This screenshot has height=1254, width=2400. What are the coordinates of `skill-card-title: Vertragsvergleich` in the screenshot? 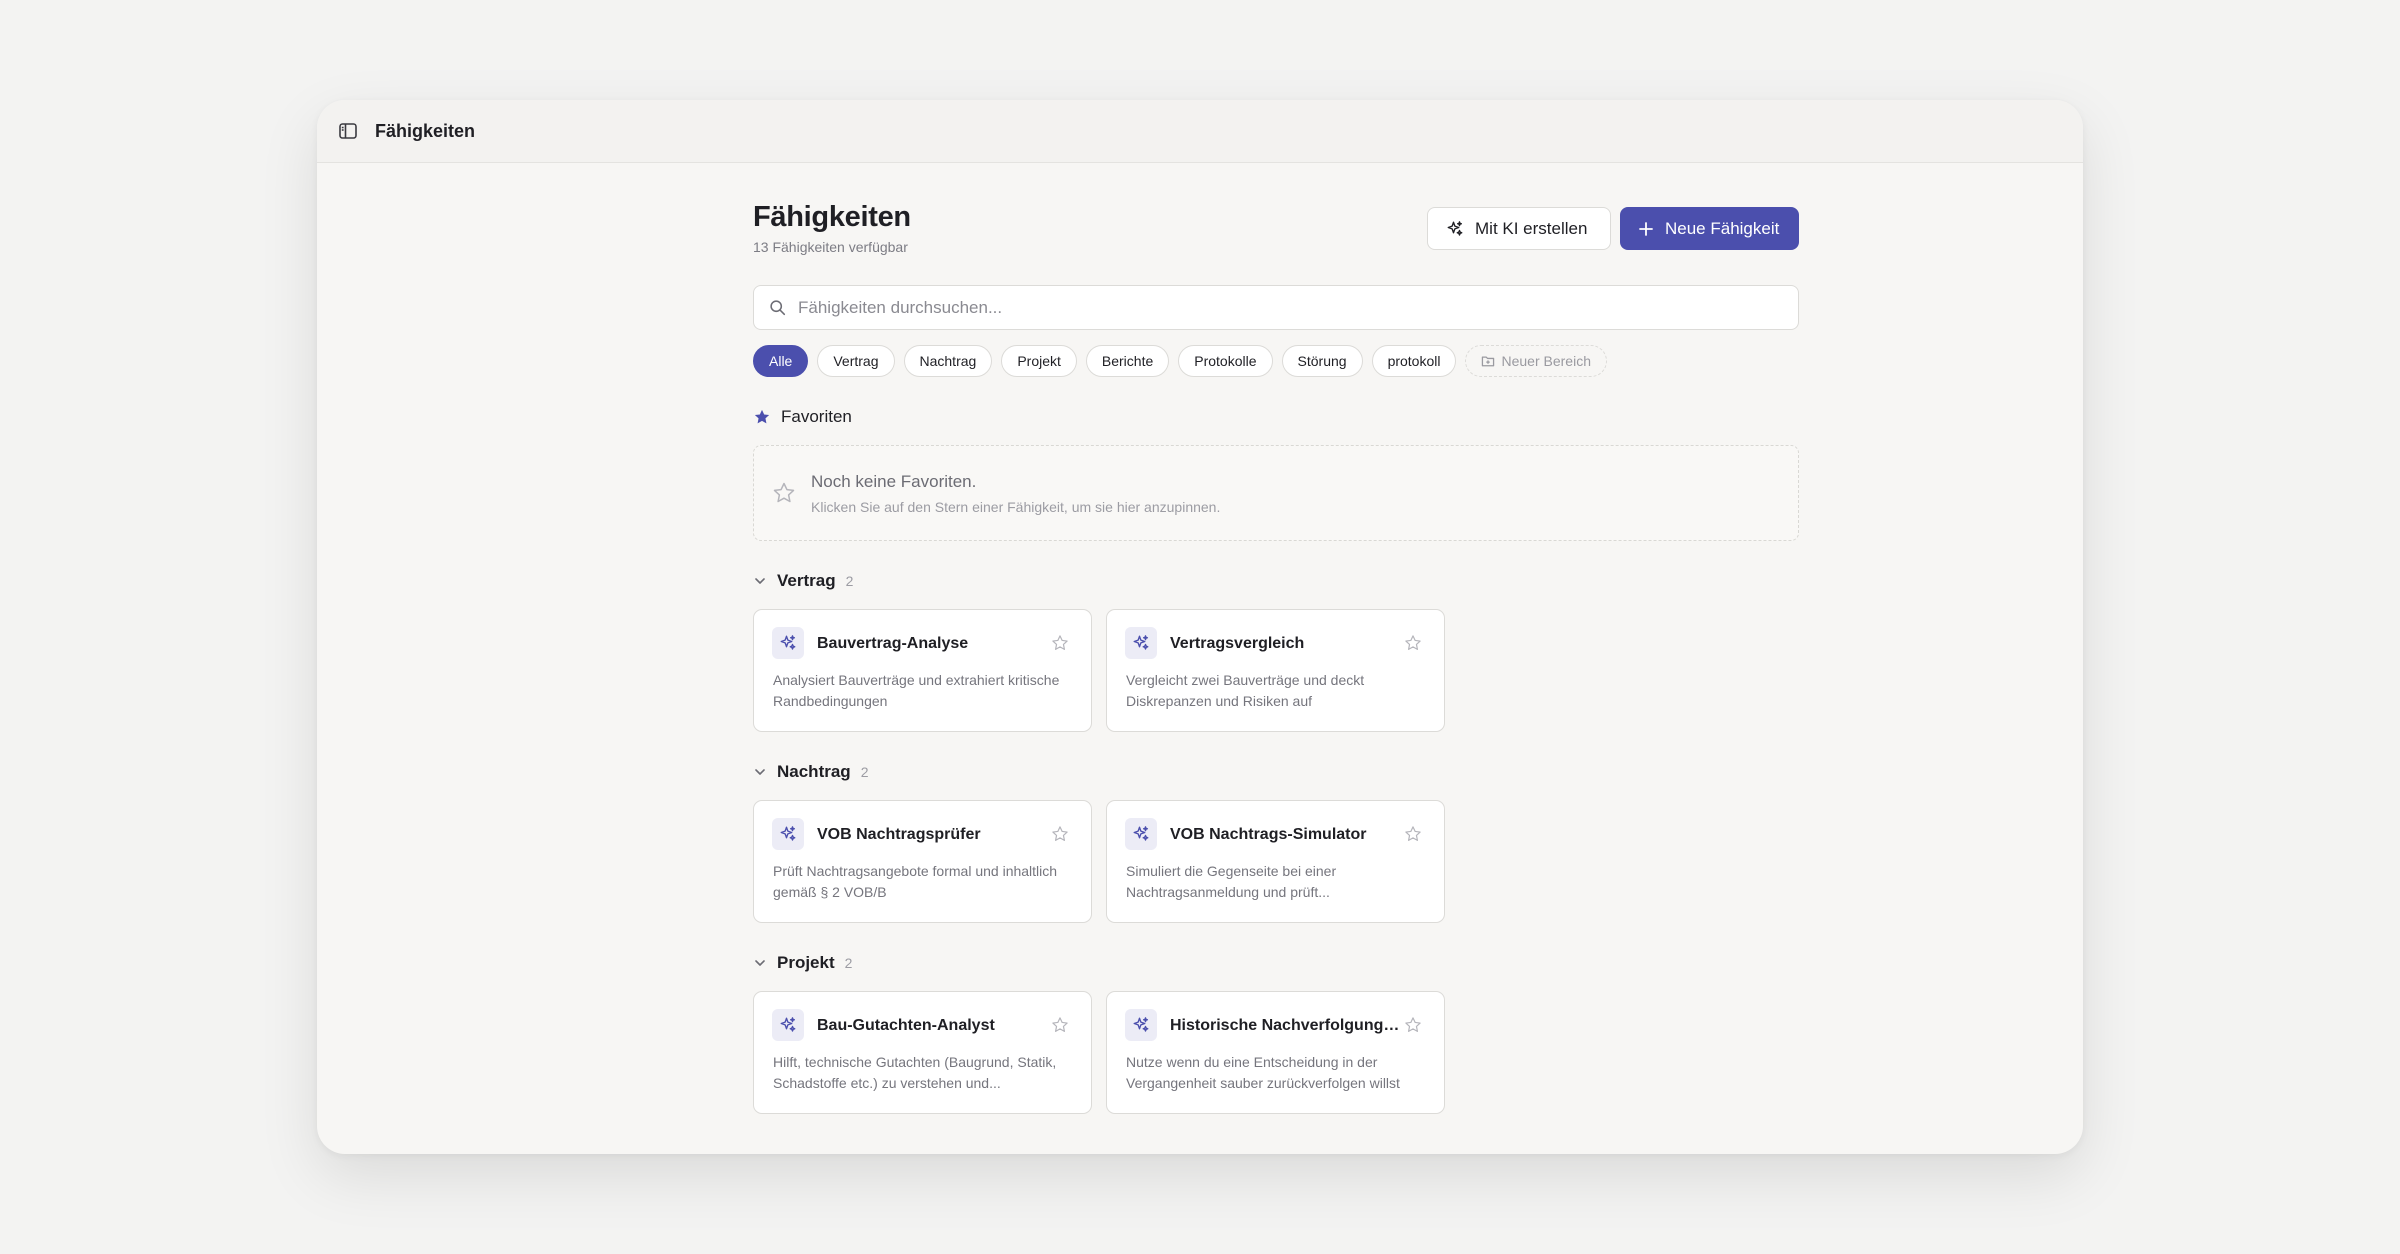 It's located at (1237, 643).